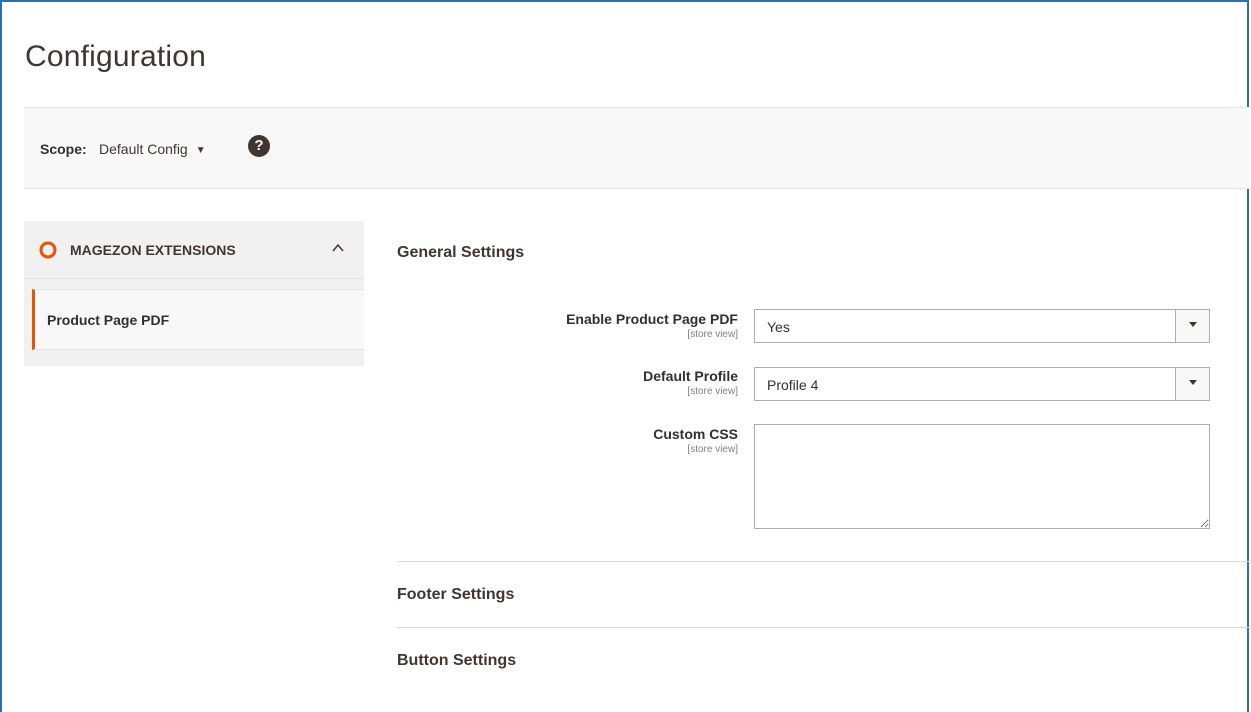 Image resolution: width=1251 pixels, height=712 pixels. Describe the element at coordinates (116, 56) in the screenshot. I see `page-title: Configuration` at that location.